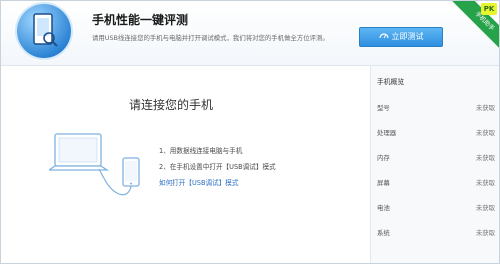 The height and width of the screenshot is (264, 500). Describe the element at coordinates (210, 38) in the screenshot. I see `page-description: 请用USB线连接您的手机与电脑并打开调试模式，我们将对您的手机做全方位评测。` at that location.